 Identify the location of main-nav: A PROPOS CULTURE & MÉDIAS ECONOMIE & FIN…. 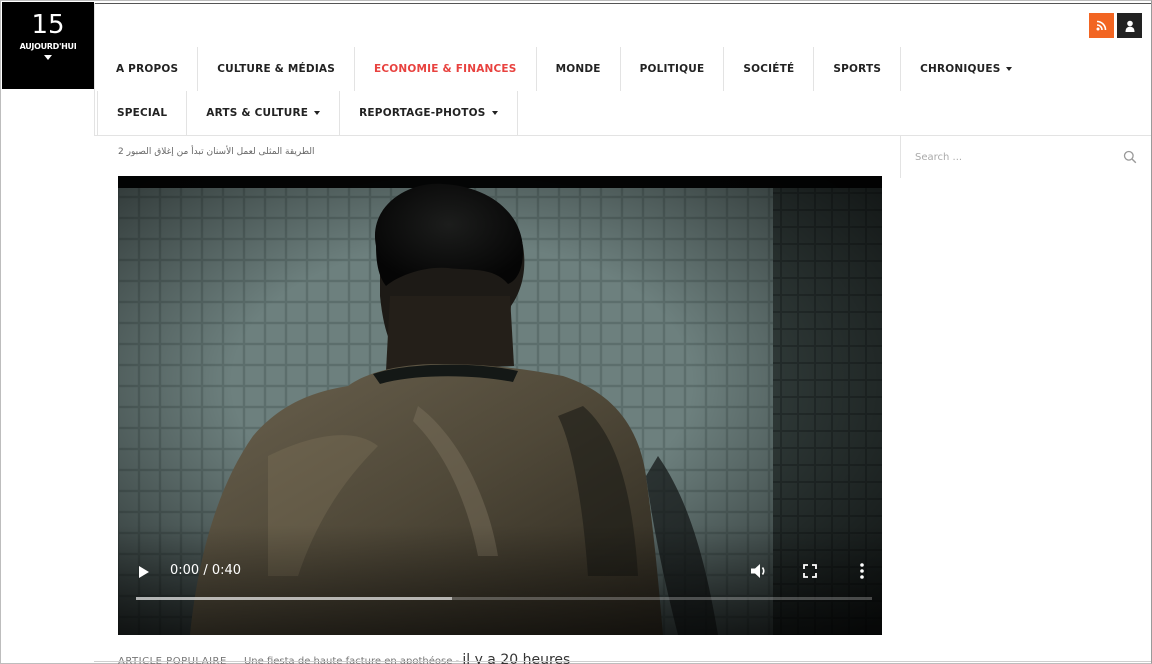
(564, 69).